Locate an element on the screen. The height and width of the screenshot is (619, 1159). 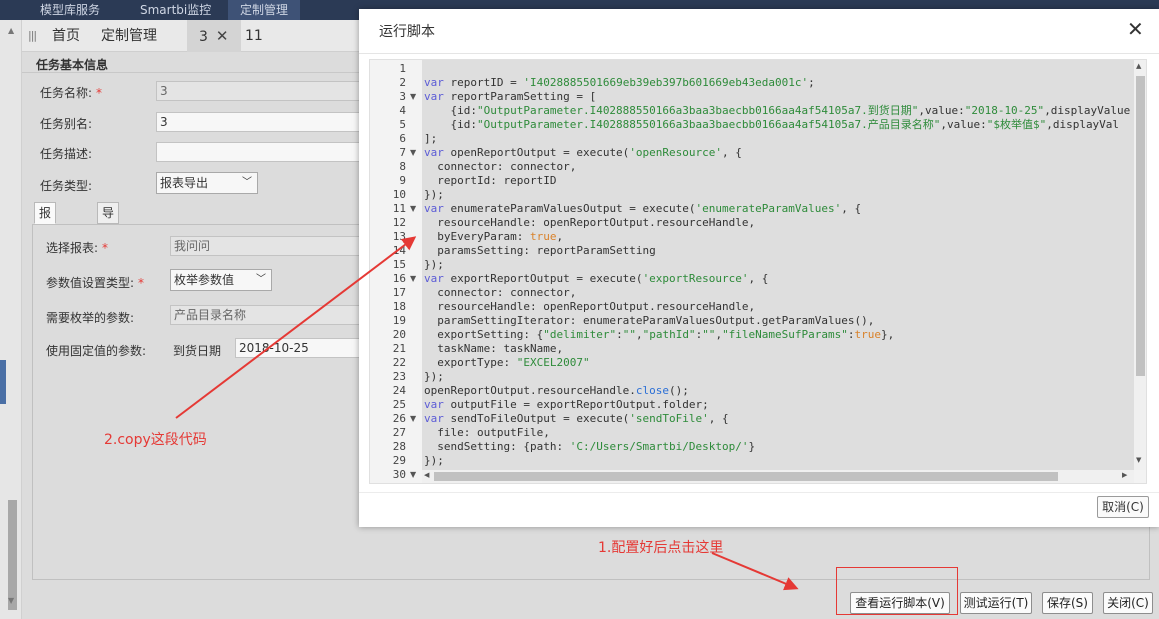
arrow-to-code is located at coordinates (296, 327).